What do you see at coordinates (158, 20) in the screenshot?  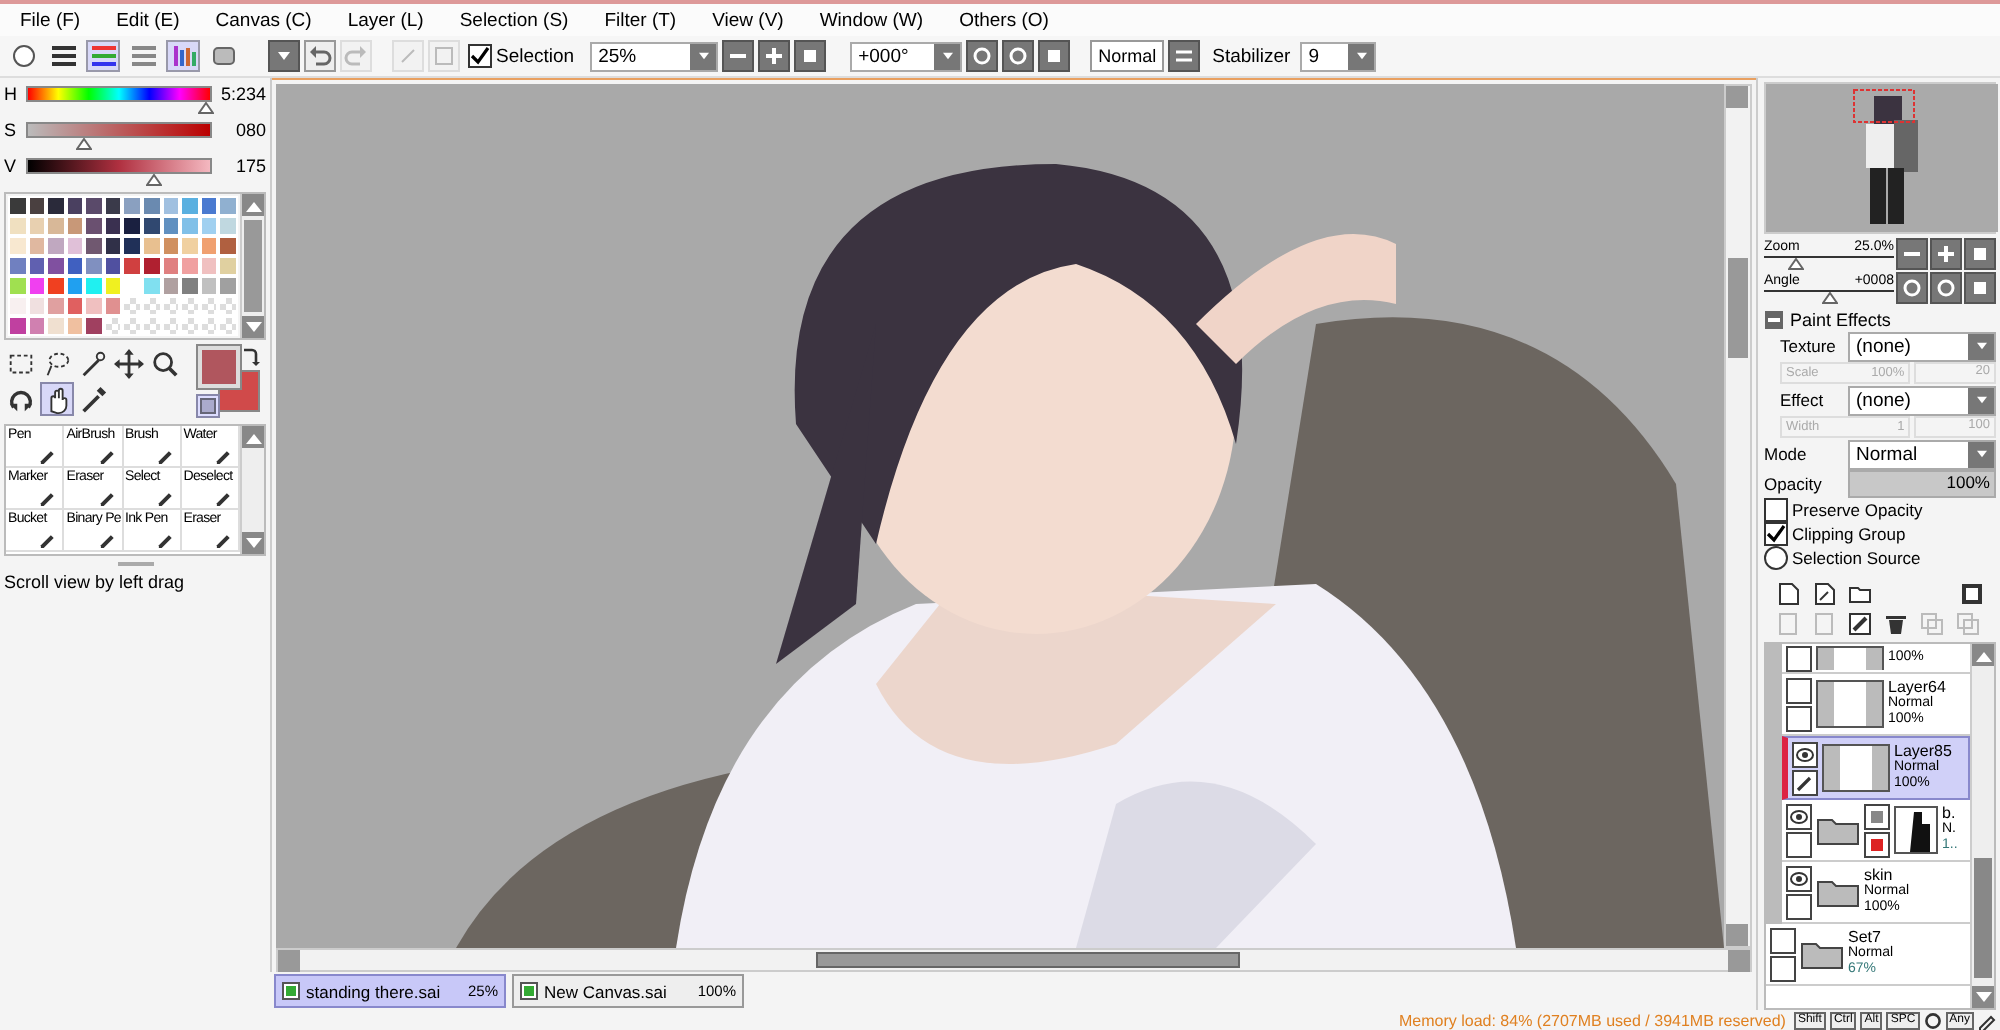 I see `menu-item: Edit (E)` at bounding box center [158, 20].